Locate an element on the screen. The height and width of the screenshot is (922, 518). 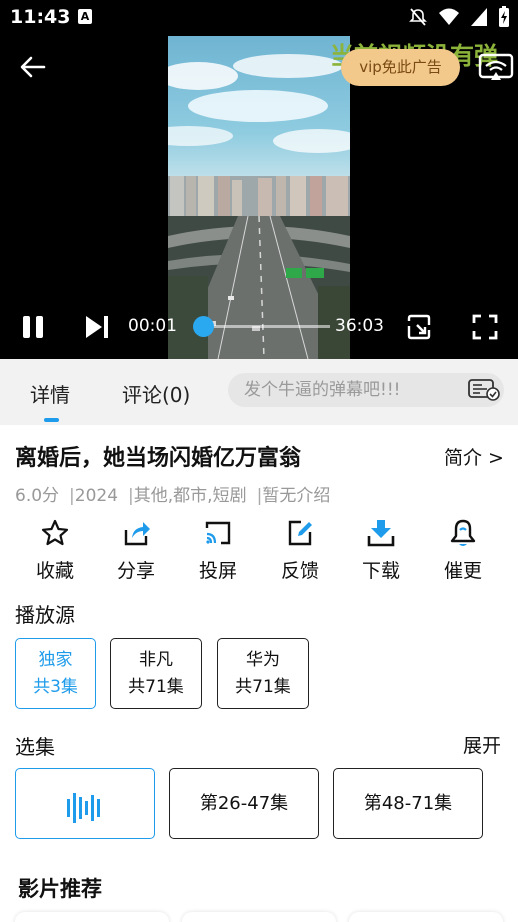
tab-comments: 评论(0) is located at coordinates (156, 393).